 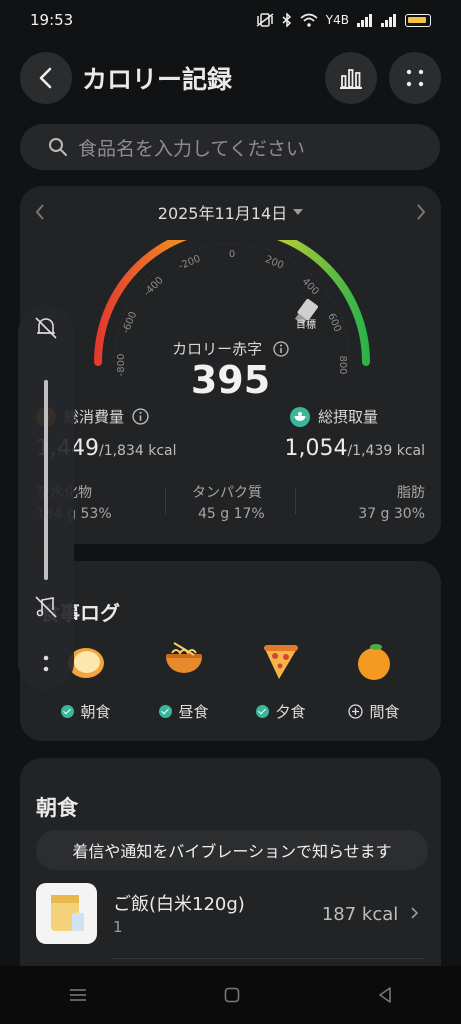 I want to click on vibrate-icon, so click(x=265, y=20).